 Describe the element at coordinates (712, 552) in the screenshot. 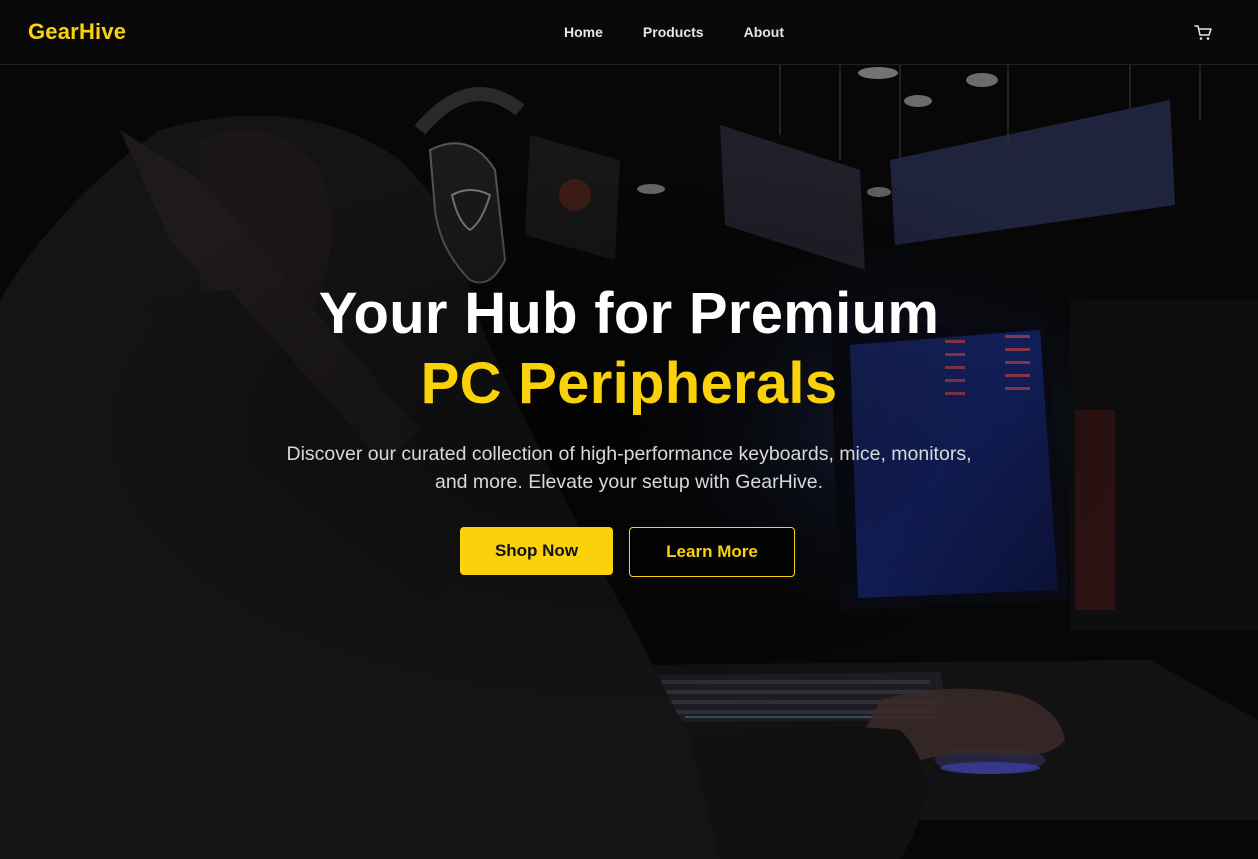

I see `learn-more-button: Learn More` at that location.